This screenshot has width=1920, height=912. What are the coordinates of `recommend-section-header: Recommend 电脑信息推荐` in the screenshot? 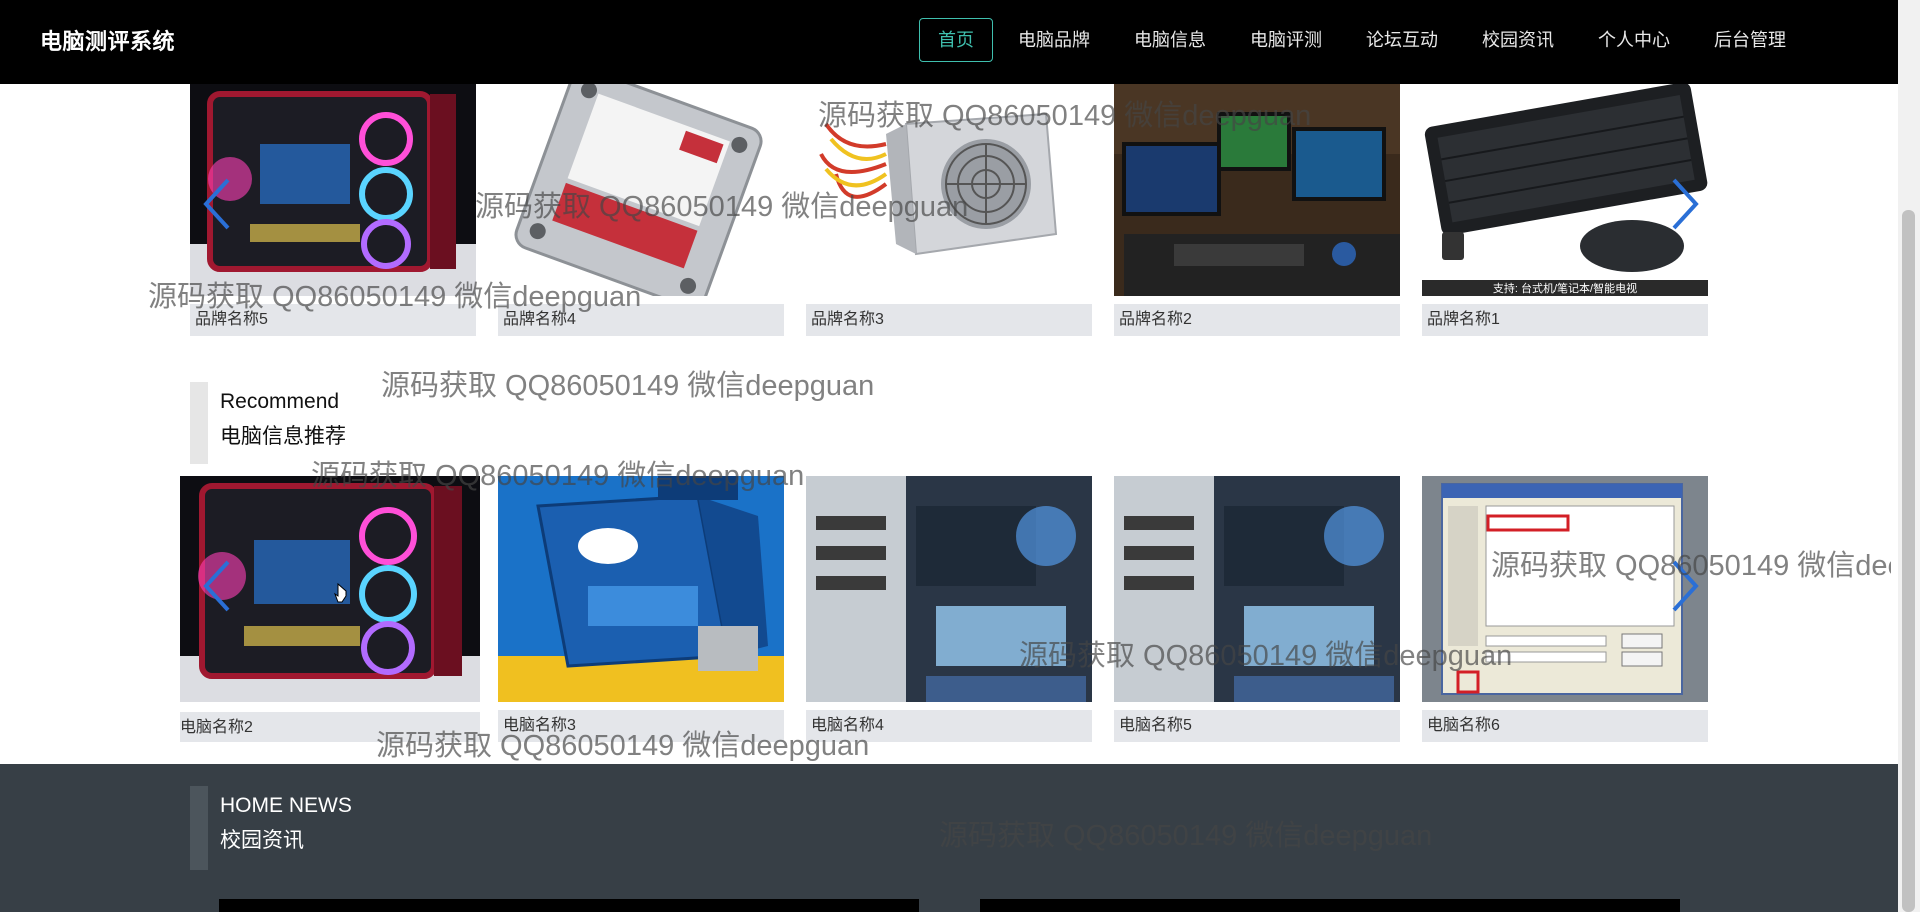 It's located at (490, 424).